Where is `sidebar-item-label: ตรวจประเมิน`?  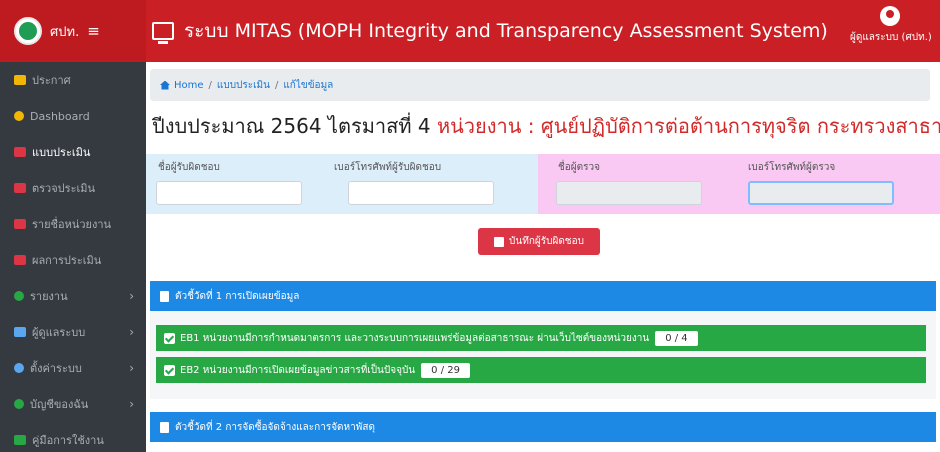 sidebar-item-label: ตรวจประเมิน is located at coordinates (64, 188).